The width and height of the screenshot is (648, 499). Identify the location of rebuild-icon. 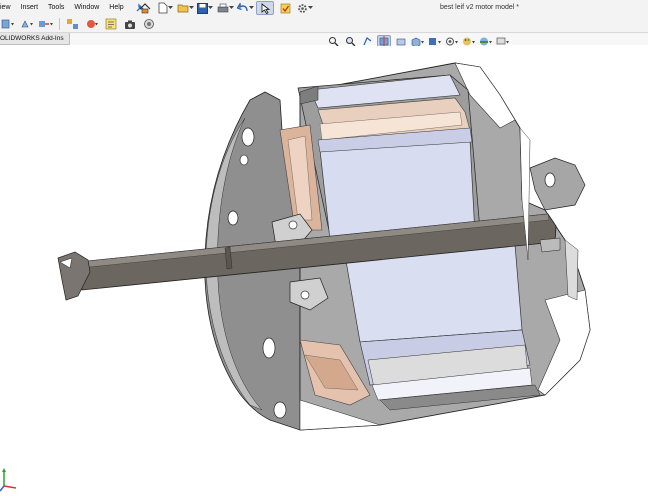
(285, 8).